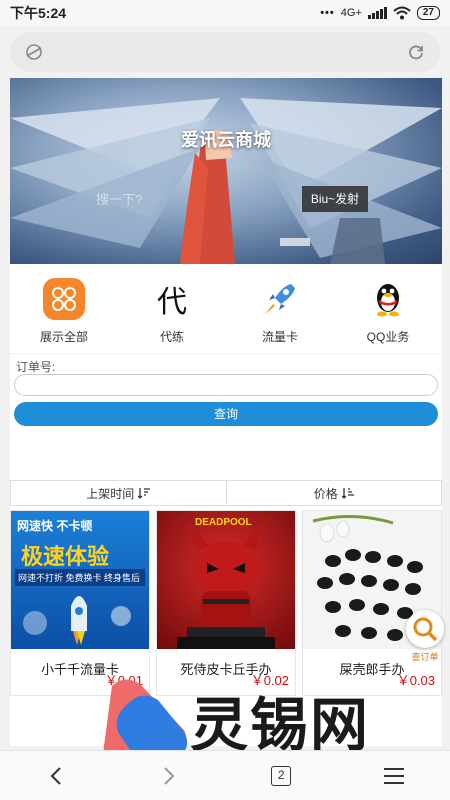 This screenshot has width=450, height=800. I want to click on check-order-float-button: 查订单, so click(425, 638).